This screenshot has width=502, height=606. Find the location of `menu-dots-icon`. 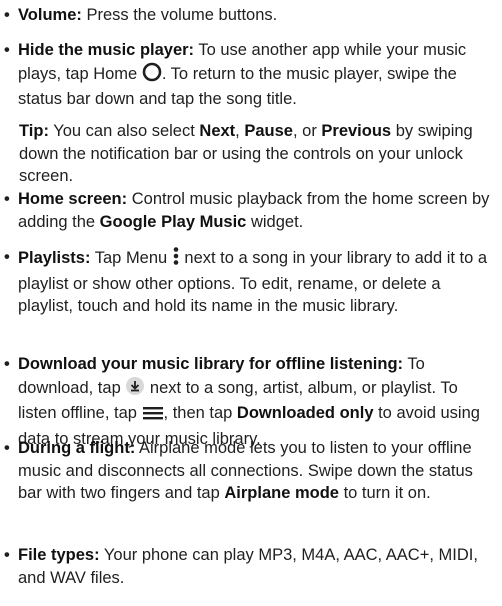

menu-dots-icon is located at coordinates (176, 259).